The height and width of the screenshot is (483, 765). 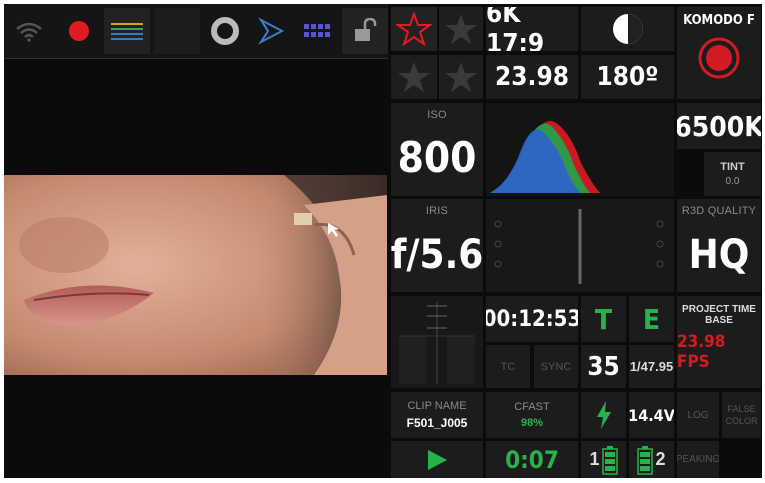 I want to click on wifi-button, so click(x=29, y=31).